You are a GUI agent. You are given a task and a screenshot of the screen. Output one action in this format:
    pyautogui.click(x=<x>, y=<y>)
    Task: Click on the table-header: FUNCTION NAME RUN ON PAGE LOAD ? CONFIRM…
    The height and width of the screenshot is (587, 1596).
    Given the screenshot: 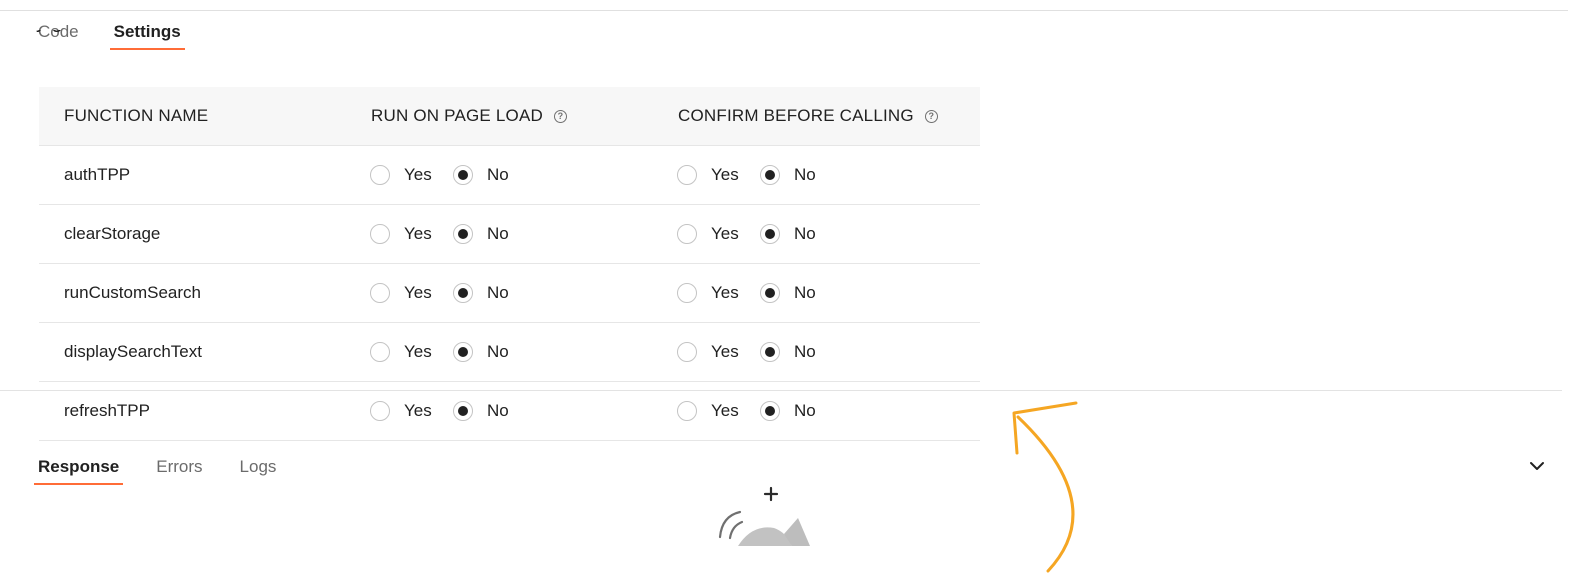 What is the action you would take?
    pyautogui.click(x=509, y=116)
    